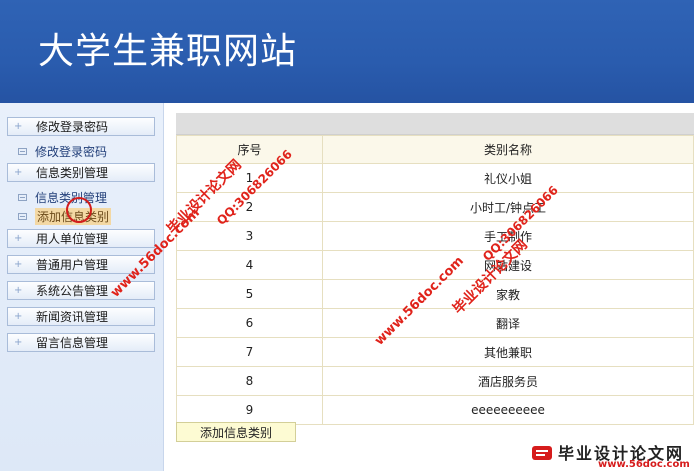  What do you see at coordinates (435, 323) in the screenshot?
I see `table-row: 6 翻译` at bounding box center [435, 323].